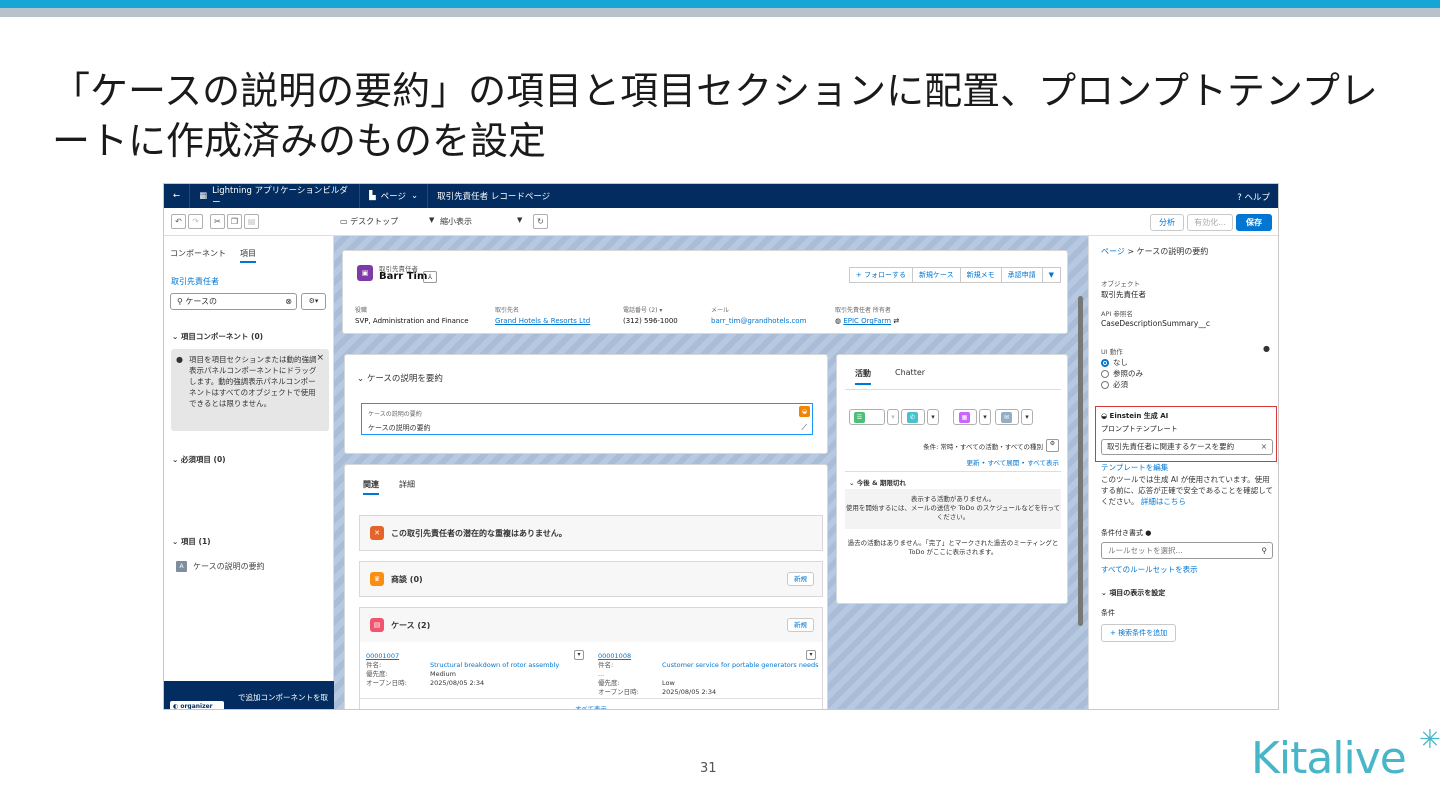  What do you see at coordinates (1155, 323) in the screenshot?
I see `api-value: CaseDescriptionSummary__c` at bounding box center [1155, 323].